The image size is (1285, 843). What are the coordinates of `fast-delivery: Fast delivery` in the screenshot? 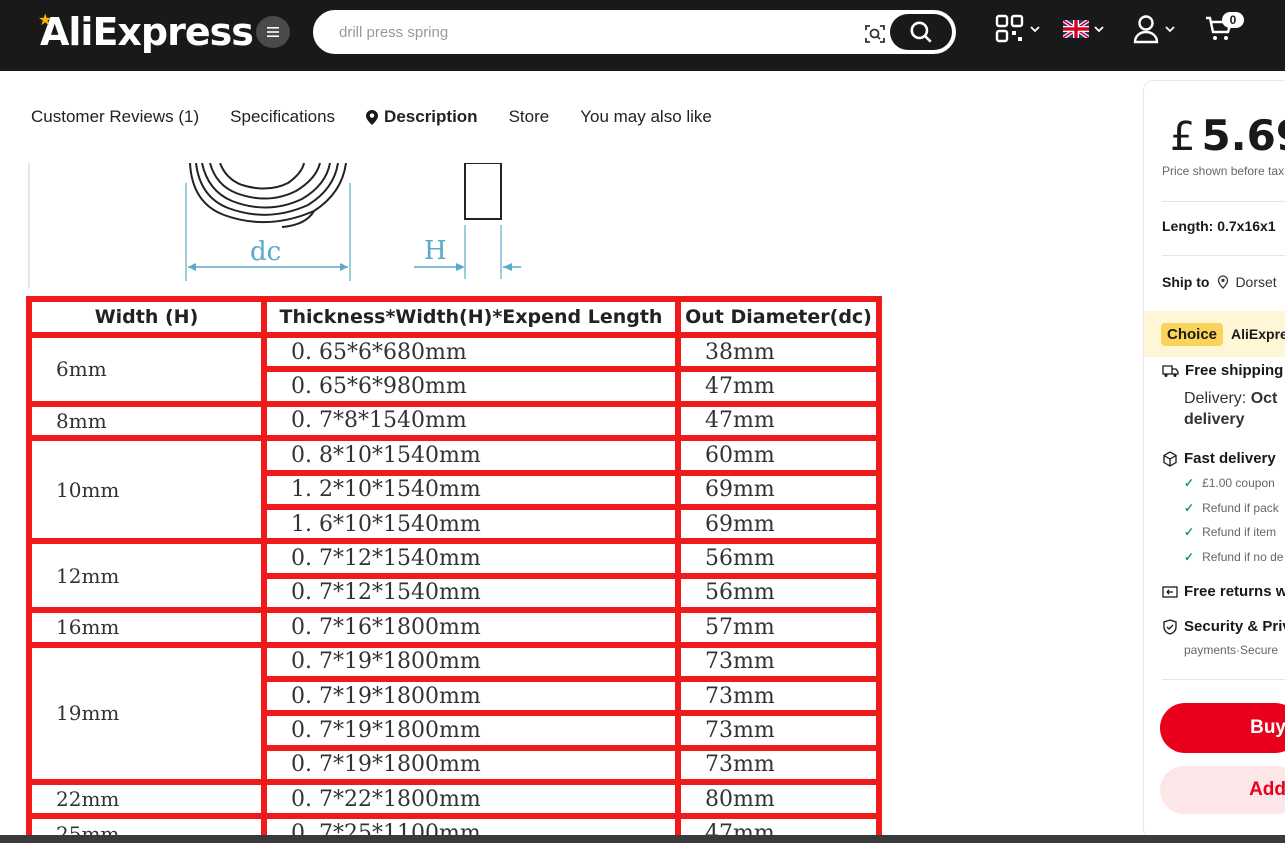 It's located at (1219, 458).